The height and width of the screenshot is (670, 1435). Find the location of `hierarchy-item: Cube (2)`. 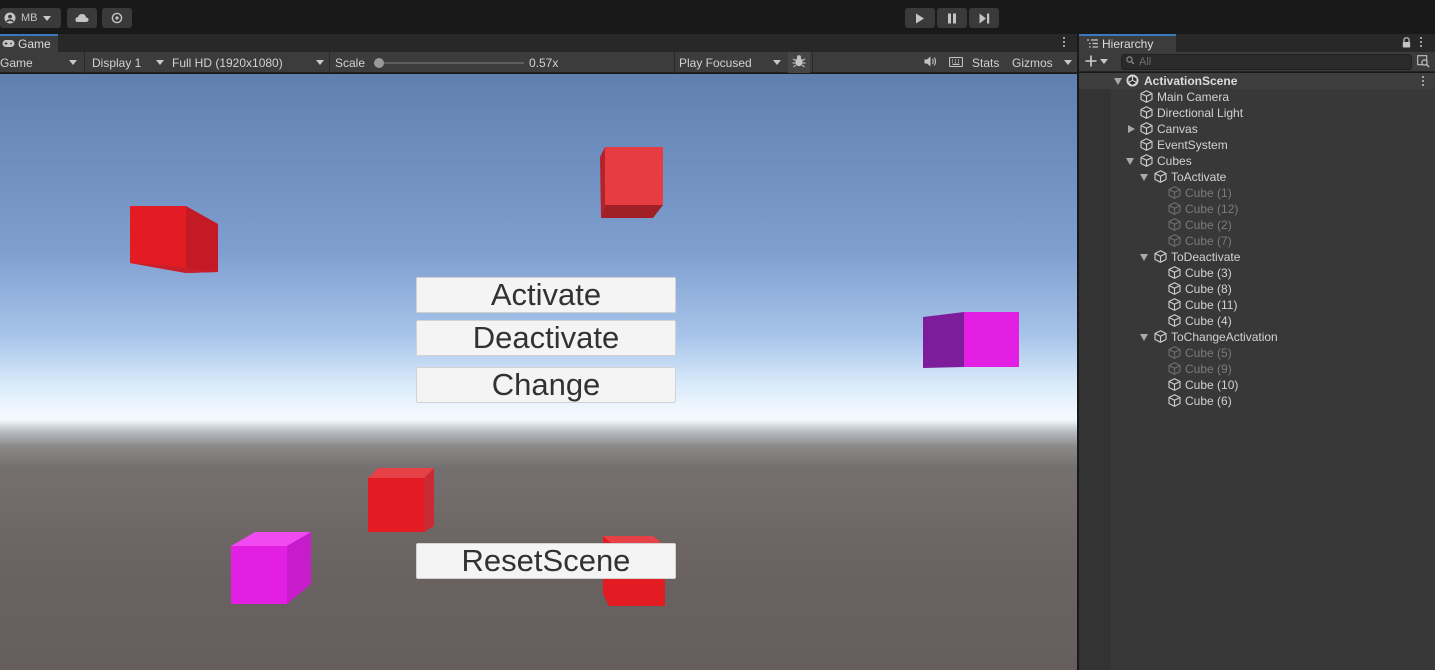

hierarchy-item: Cube (2) is located at coordinates (1257, 225).